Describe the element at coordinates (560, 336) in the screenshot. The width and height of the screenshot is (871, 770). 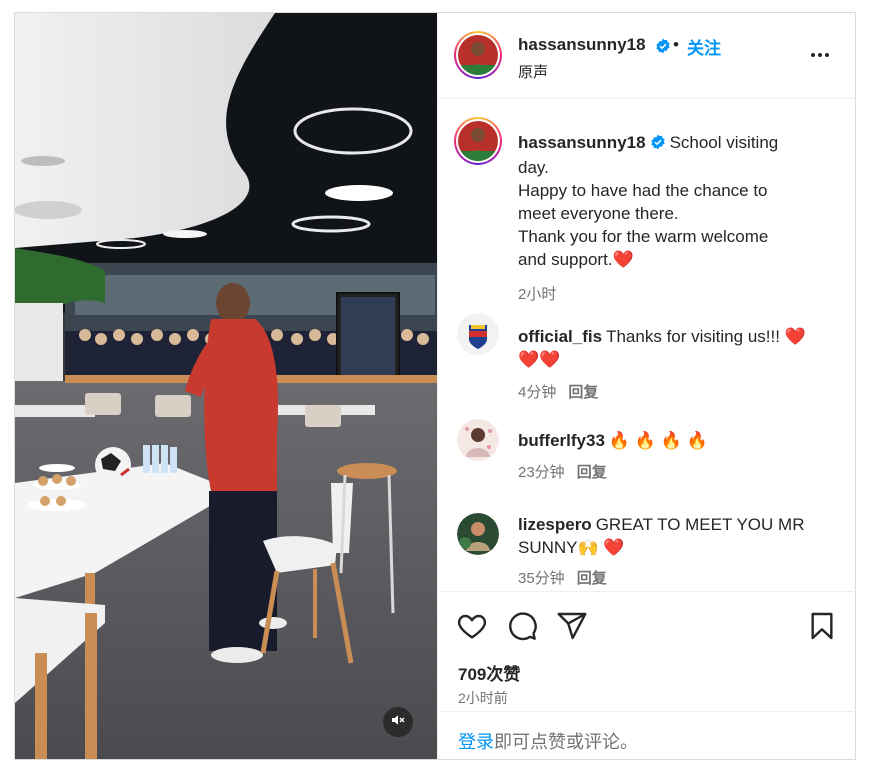
I see `comment-username: official_fis` at that location.